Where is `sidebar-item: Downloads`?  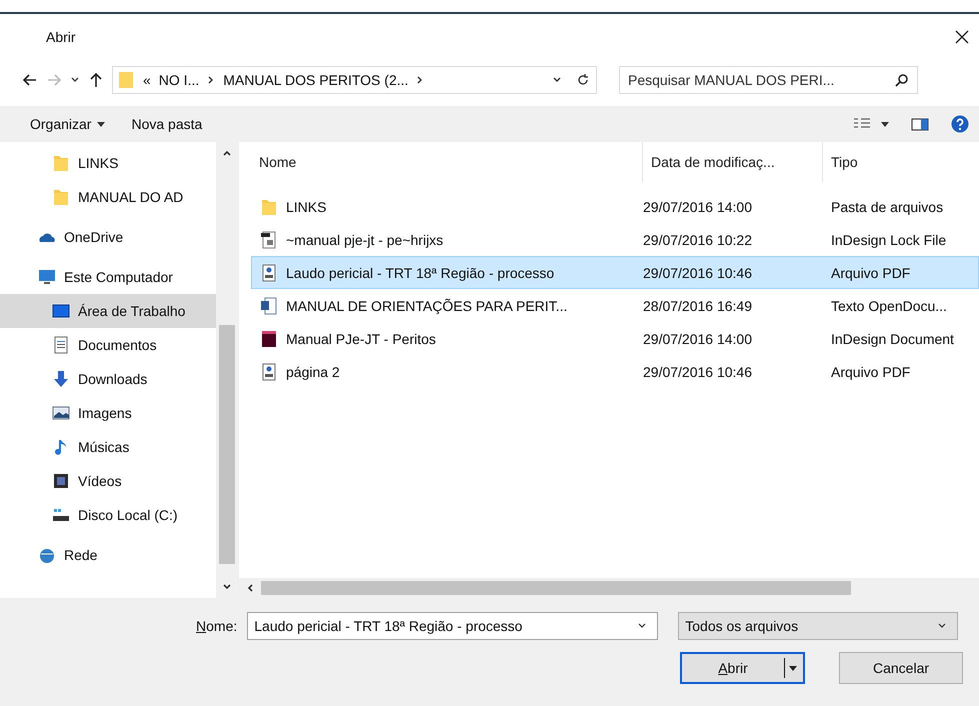 sidebar-item: Downloads is located at coordinates (108, 379).